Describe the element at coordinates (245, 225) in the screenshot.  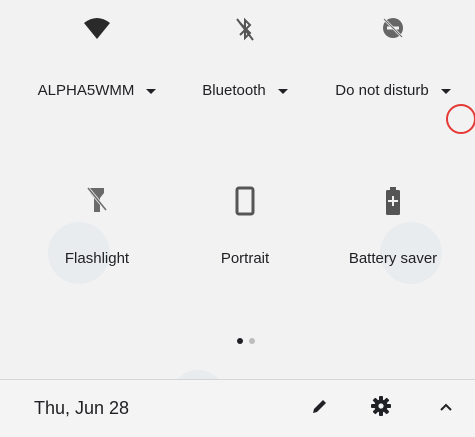
I see `tile-portrait: Portrait` at that location.